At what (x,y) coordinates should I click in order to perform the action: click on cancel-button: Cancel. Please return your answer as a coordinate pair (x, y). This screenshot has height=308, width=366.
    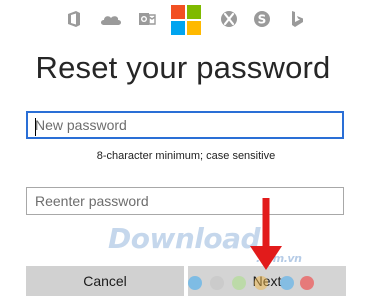
    Looking at the image, I should click on (105, 281).